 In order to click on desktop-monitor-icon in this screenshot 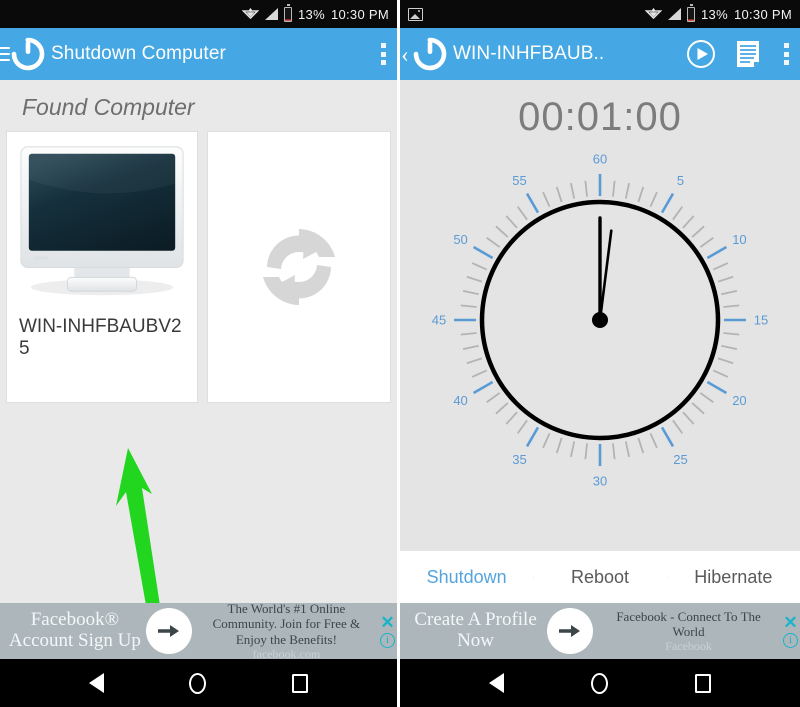, I will do `click(102, 223)`.